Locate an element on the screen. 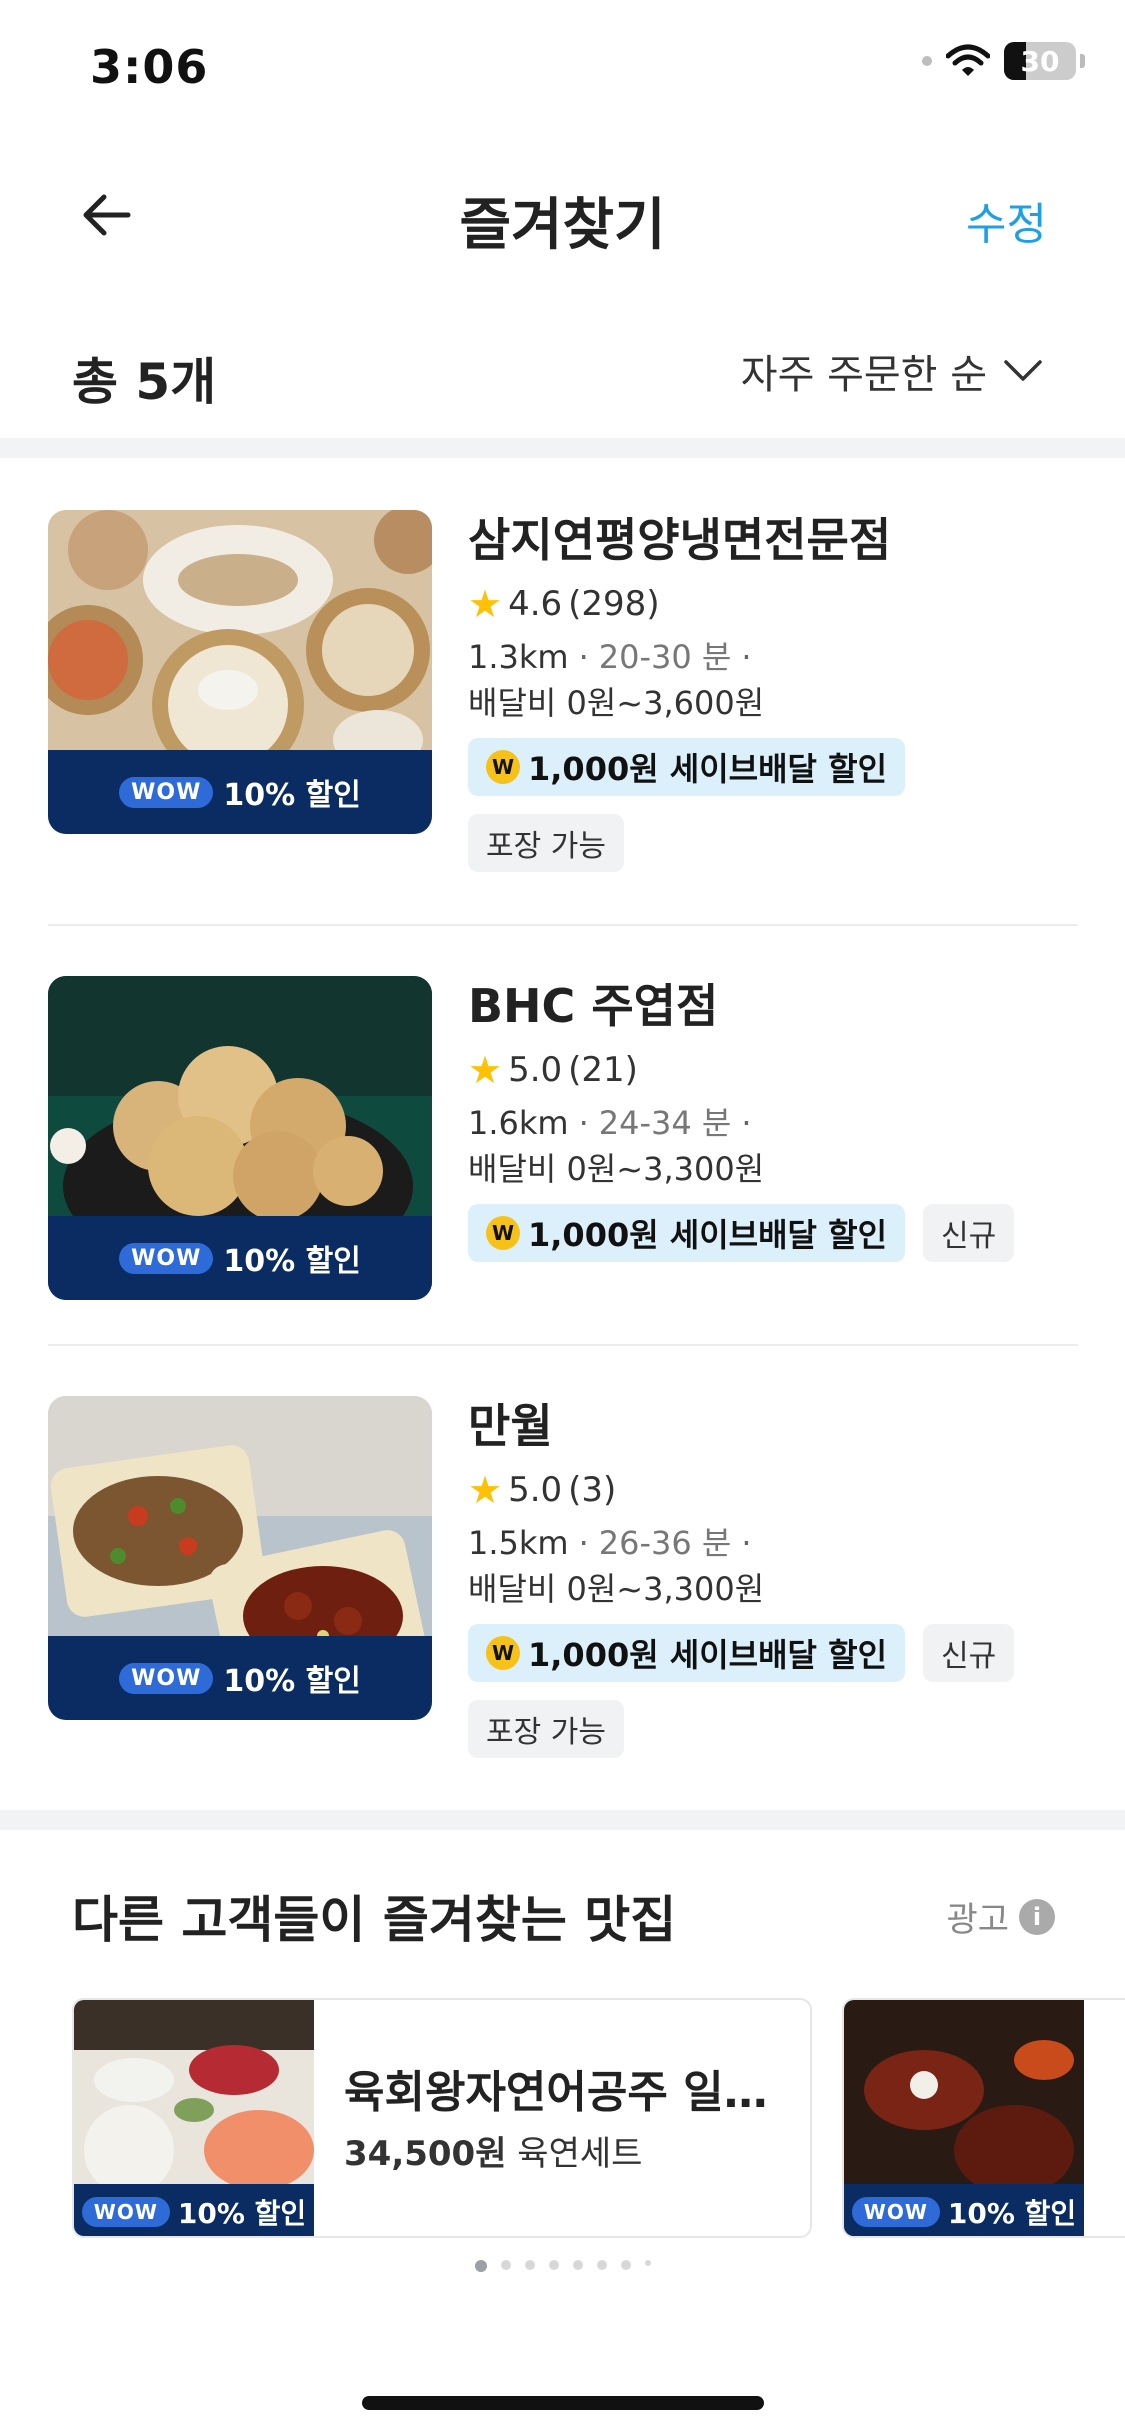  edit-button: 수정 is located at coordinates (1006, 220).